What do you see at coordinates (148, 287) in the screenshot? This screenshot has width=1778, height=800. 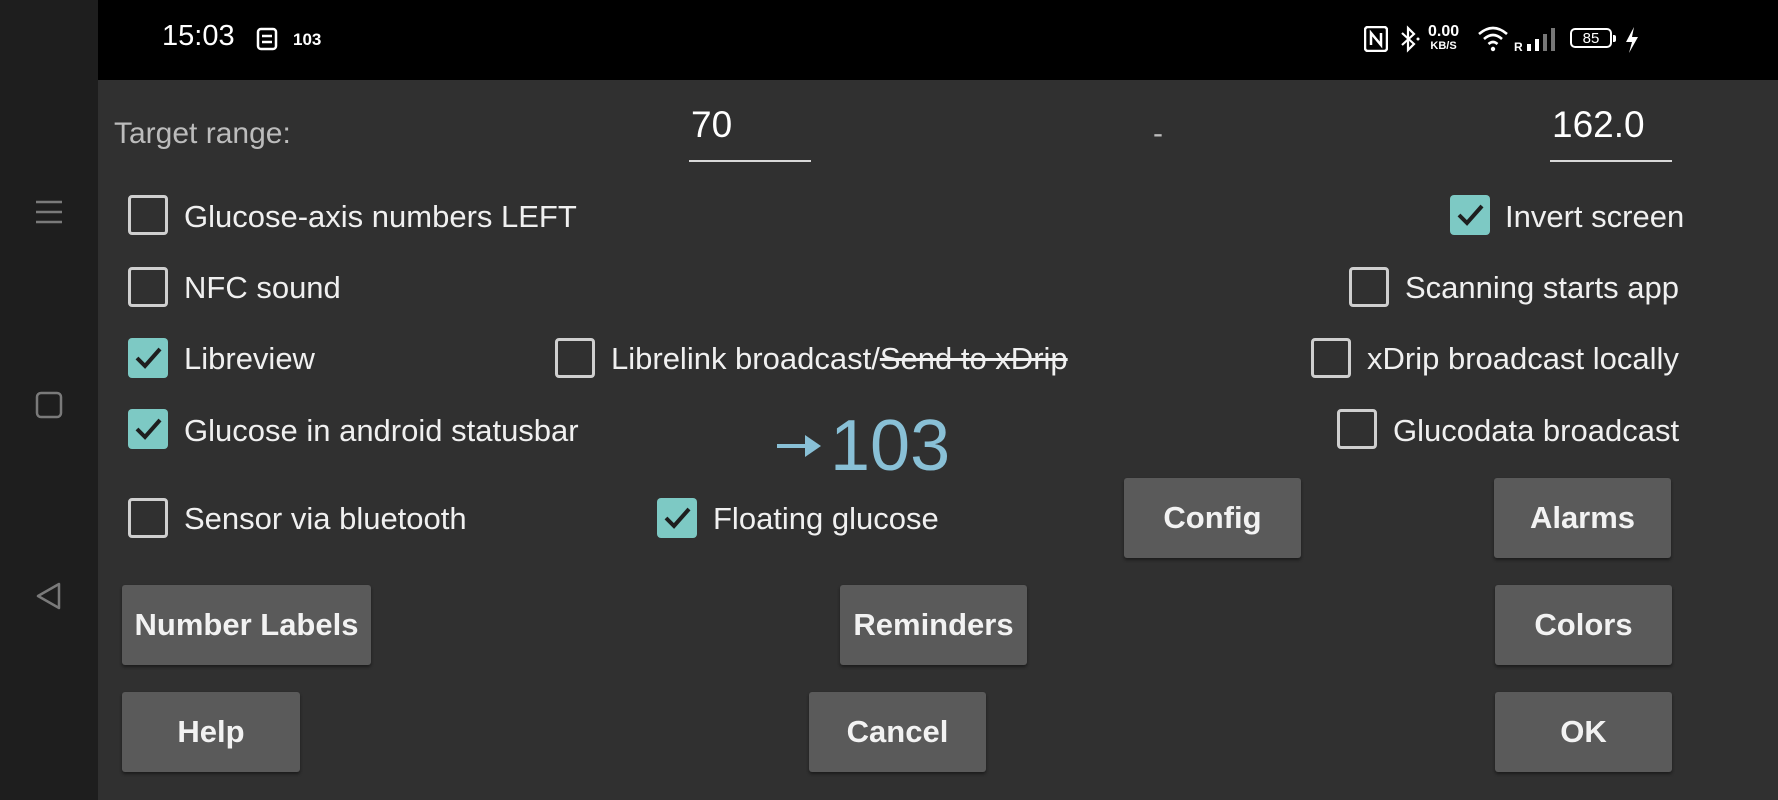 I see `nfc-sound-checkbox` at bounding box center [148, 287].